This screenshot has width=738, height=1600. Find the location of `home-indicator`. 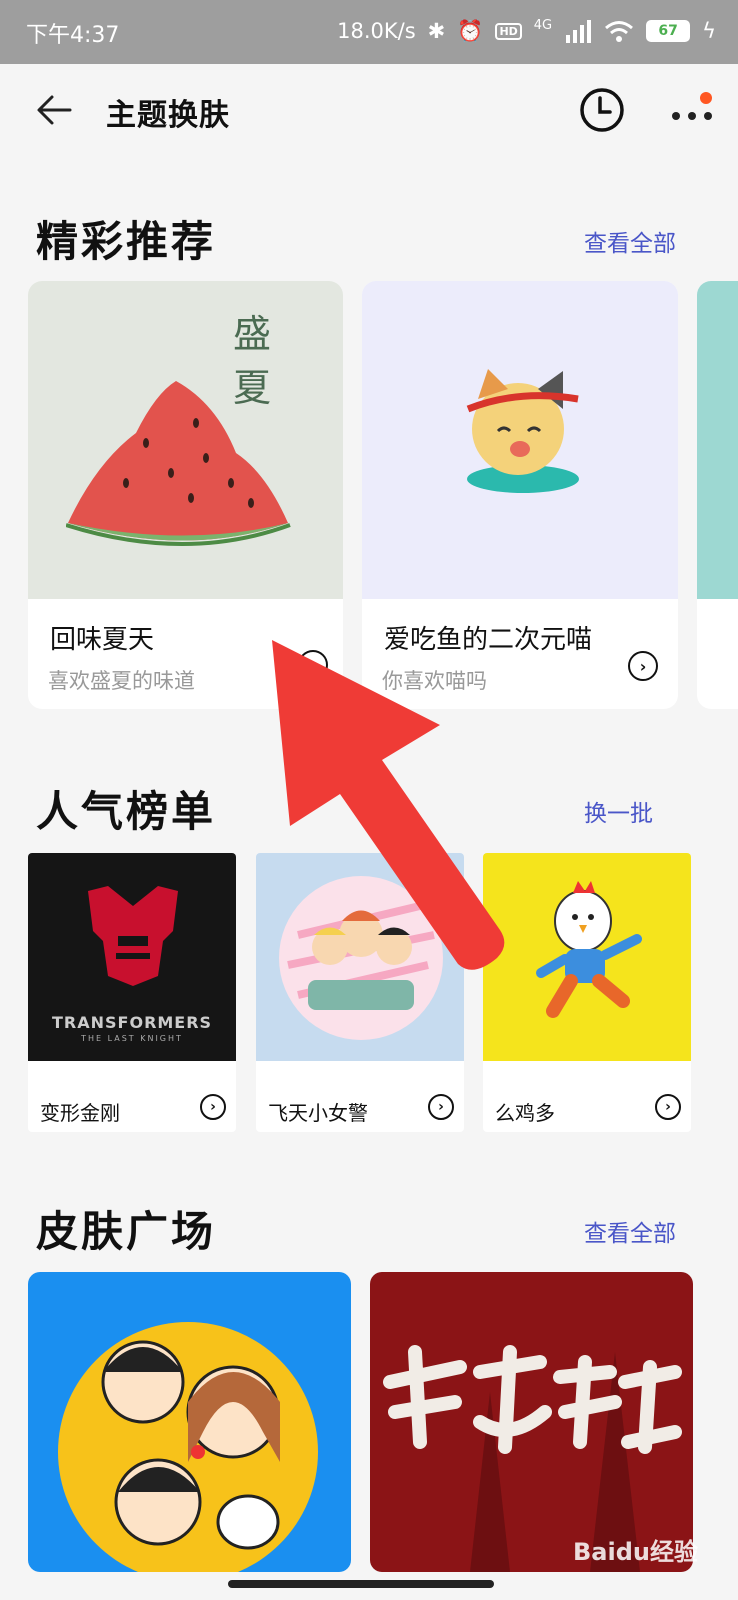

home-indicator is located at coordinates (361, 1584).